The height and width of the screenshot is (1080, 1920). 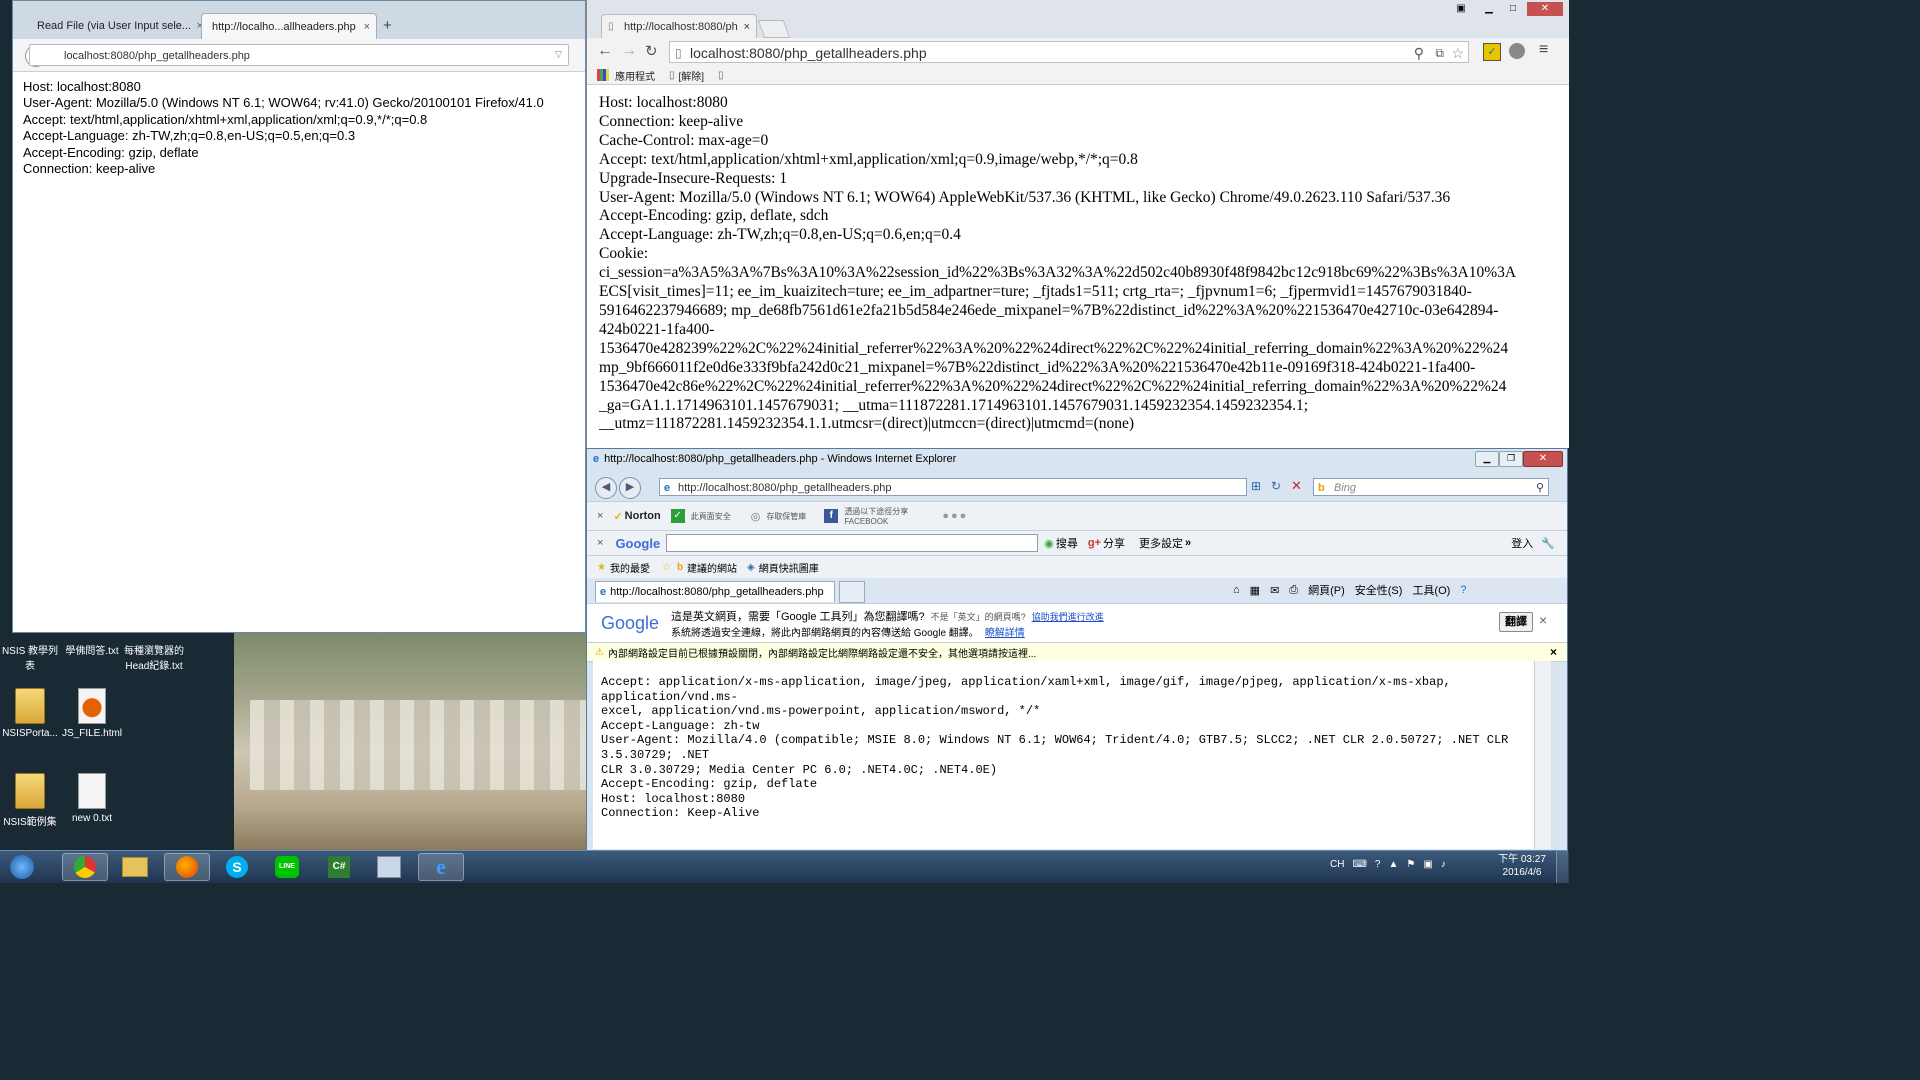 I want to click on page-icon: ▯, so click(x=721, y=75).